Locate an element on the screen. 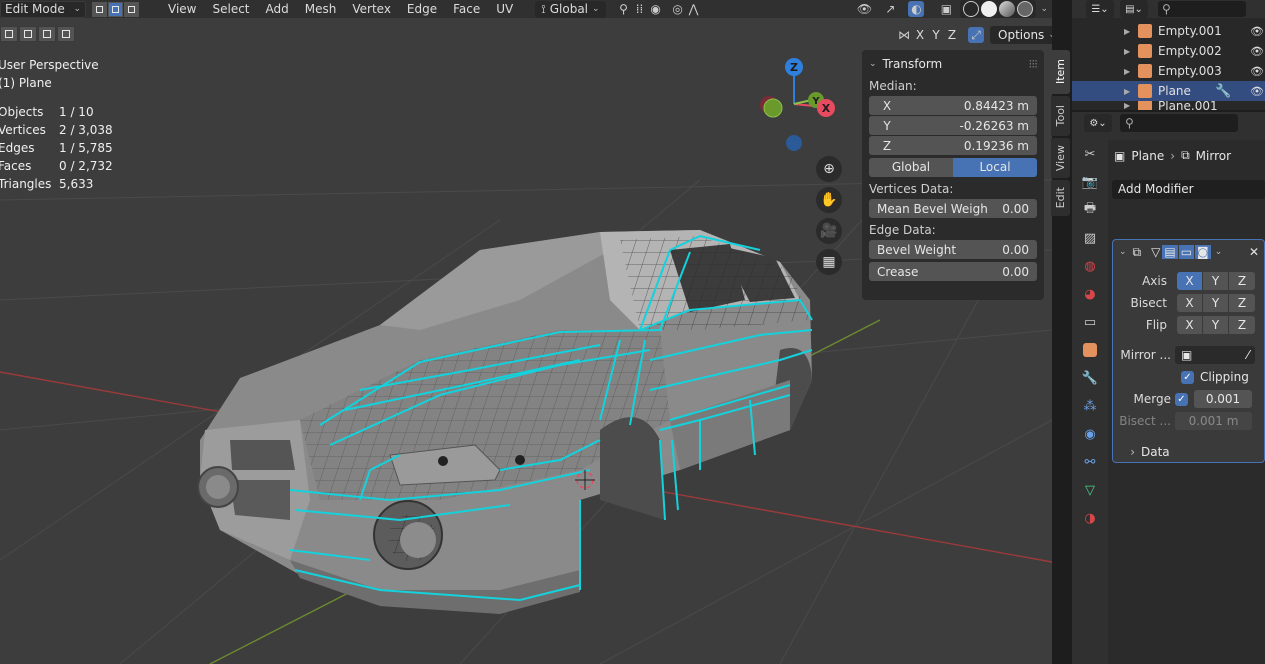  menu-view: View is located at coordinates (182, 9).